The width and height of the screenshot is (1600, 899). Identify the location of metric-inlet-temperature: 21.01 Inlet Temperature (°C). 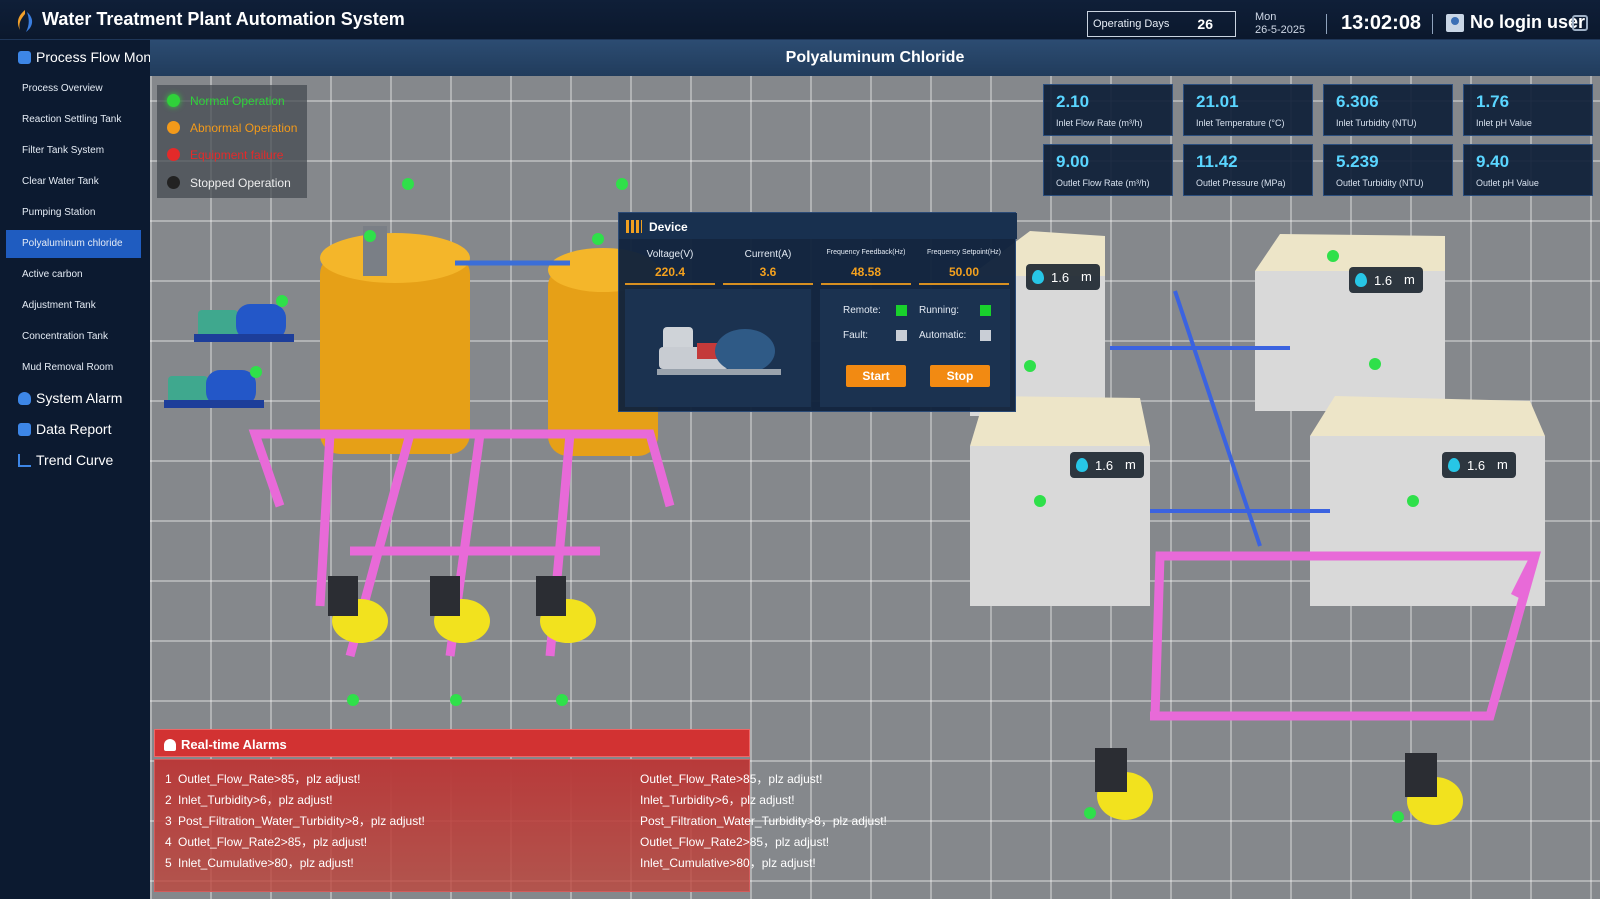
(1248, 110).